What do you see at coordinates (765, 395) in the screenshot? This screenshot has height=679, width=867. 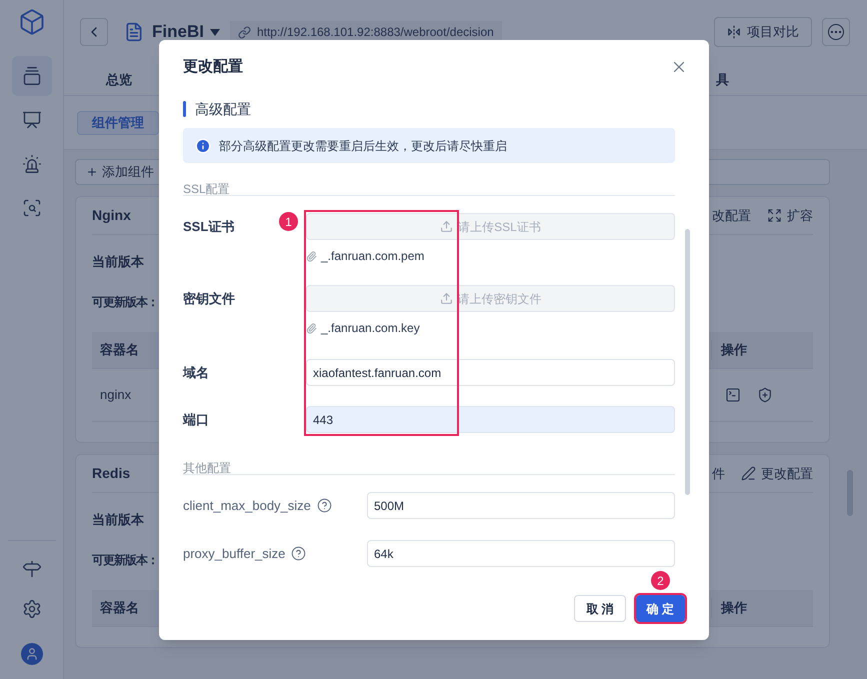 I see `shield-icon` at bounding box center [765, 395].